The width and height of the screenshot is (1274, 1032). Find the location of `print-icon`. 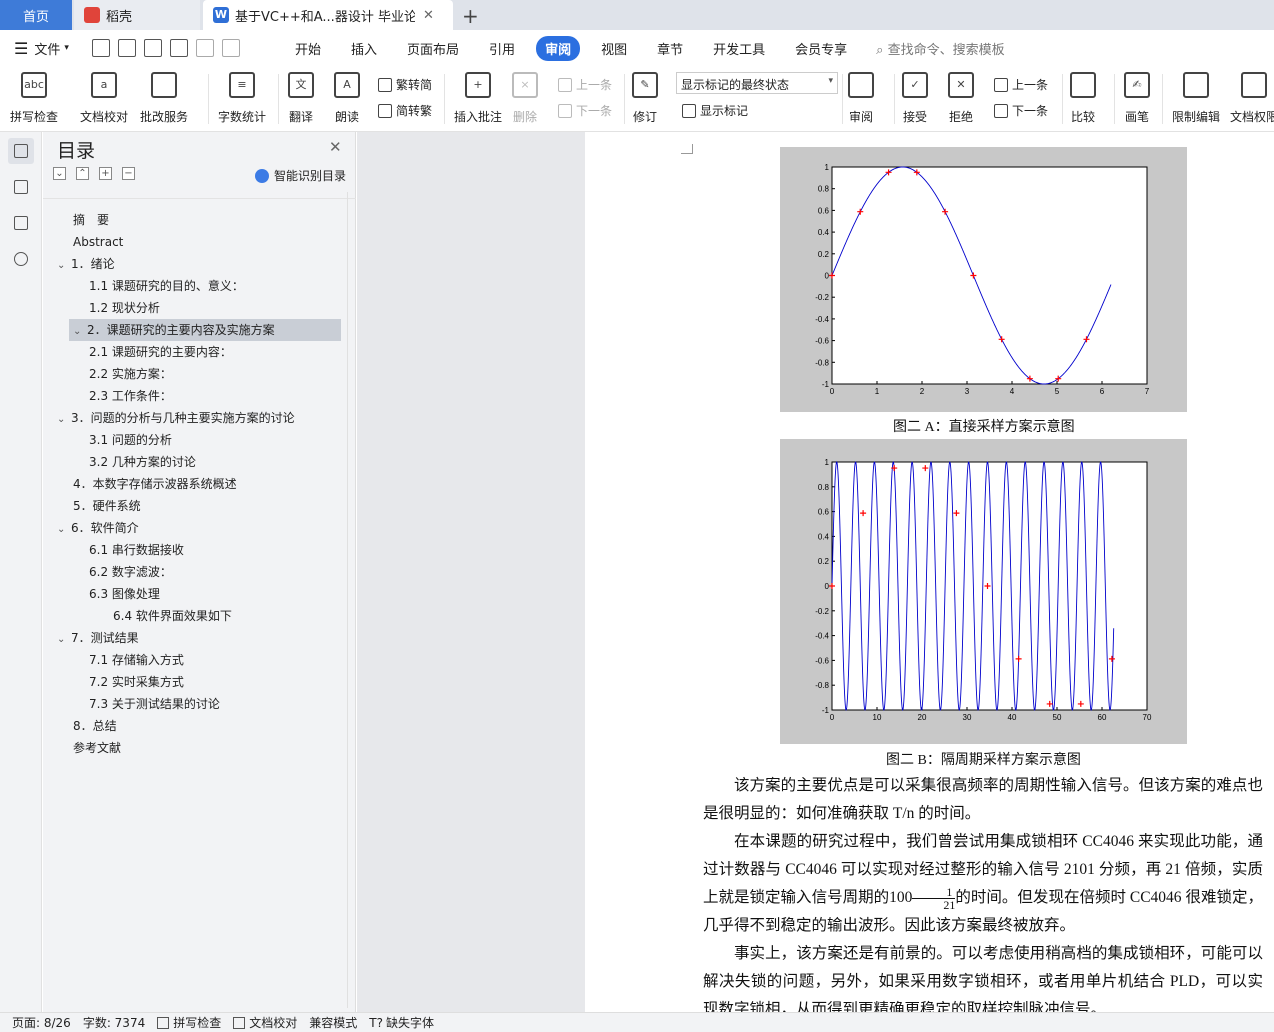

print-icon is located at coordinates (153, 48).